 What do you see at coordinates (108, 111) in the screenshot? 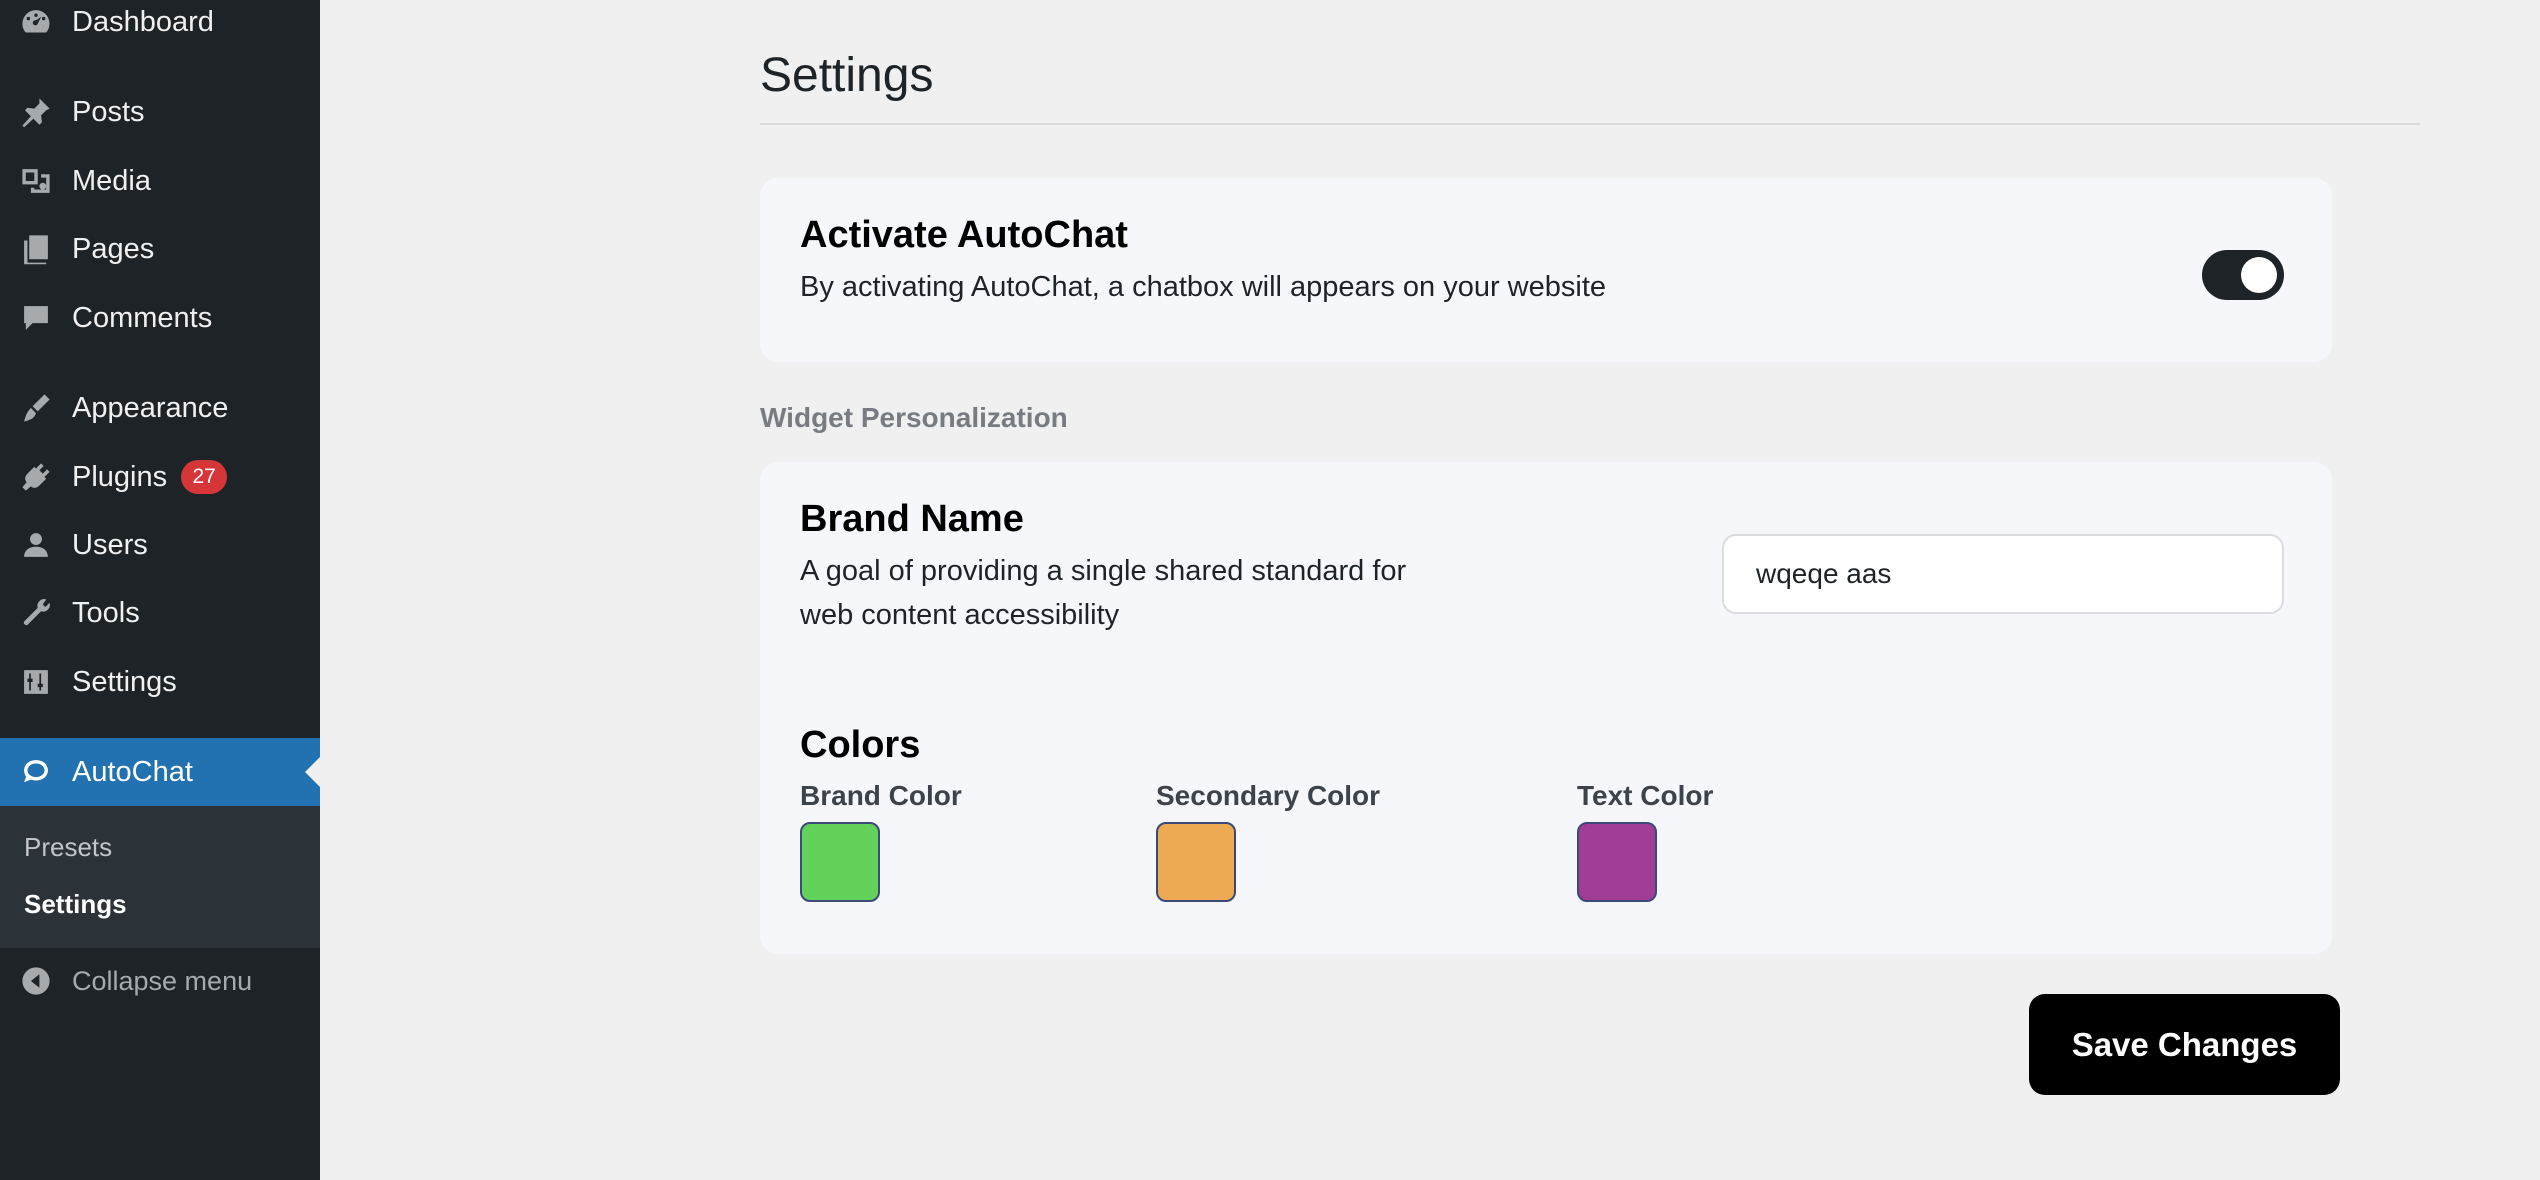
I see `sidebar-item-label: Posts` at bounding box center [108, 111].